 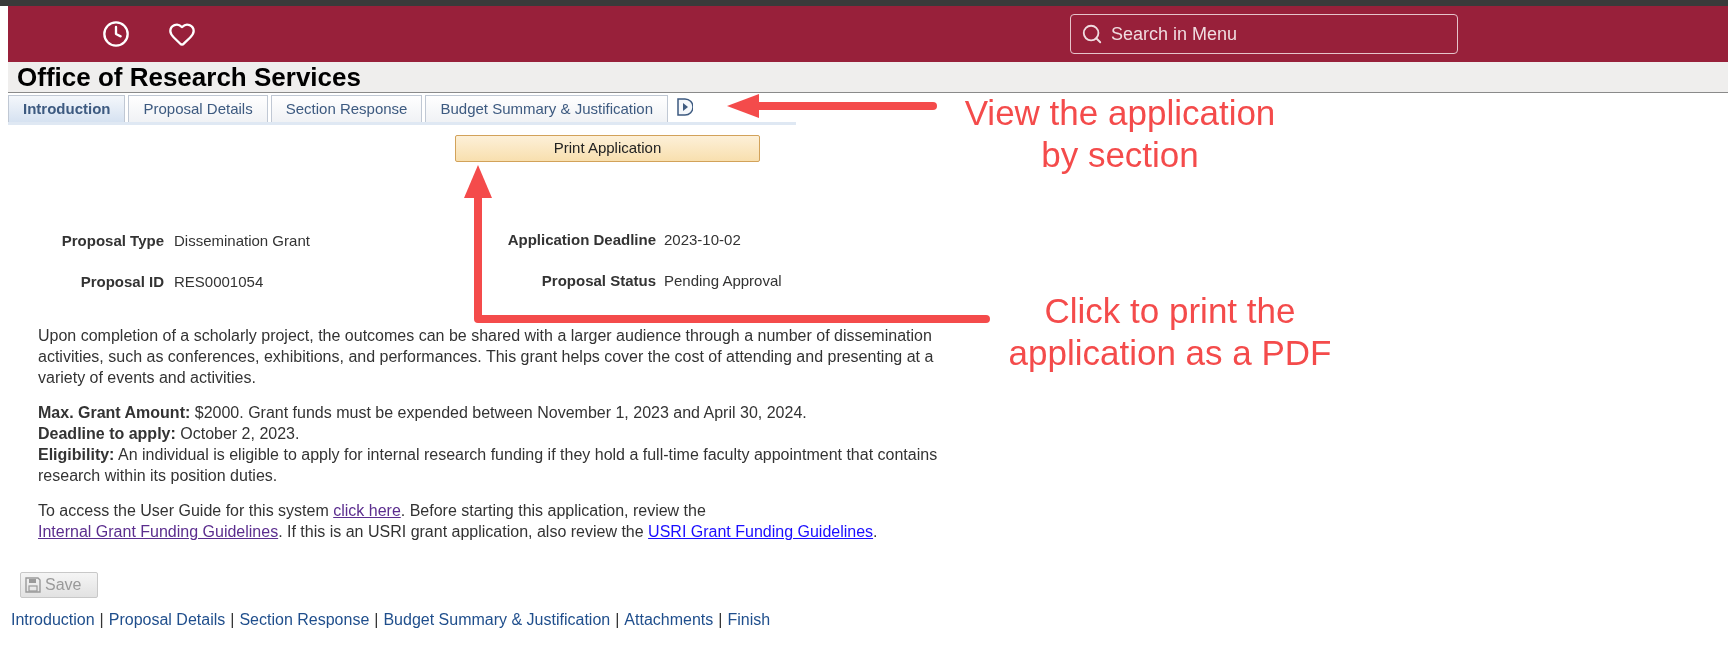 What do you see at coordinates (182, 34) in the screenshot?
I see `favorites-icon` at bounding box center [182, 34].